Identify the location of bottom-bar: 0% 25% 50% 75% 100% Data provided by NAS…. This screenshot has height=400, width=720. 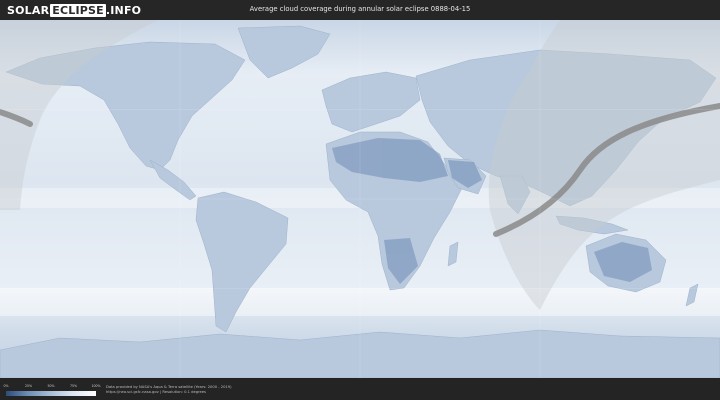
(360, 389).